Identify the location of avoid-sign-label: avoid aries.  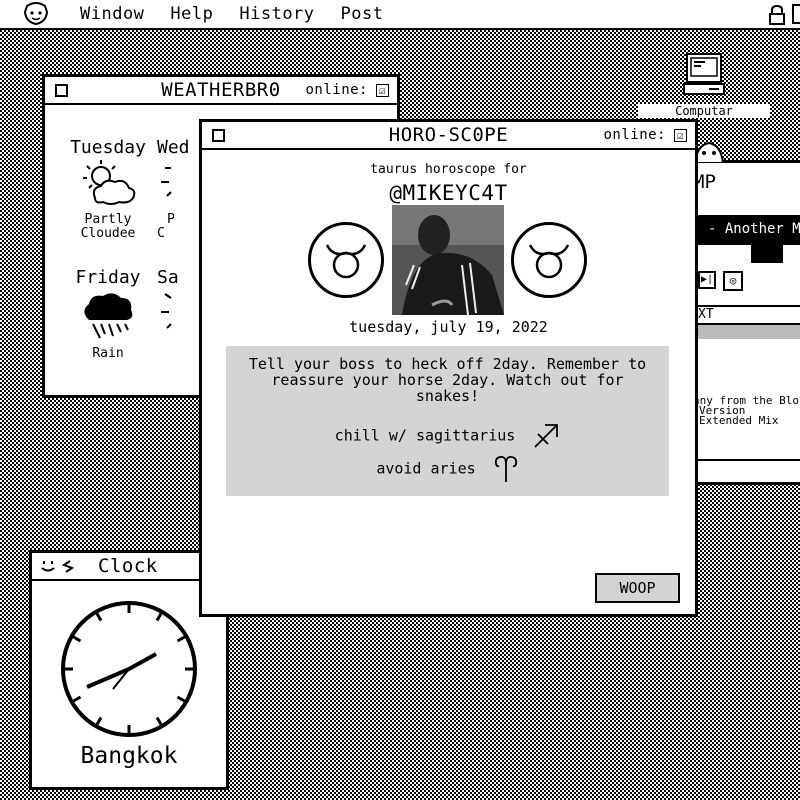
(426, 468).